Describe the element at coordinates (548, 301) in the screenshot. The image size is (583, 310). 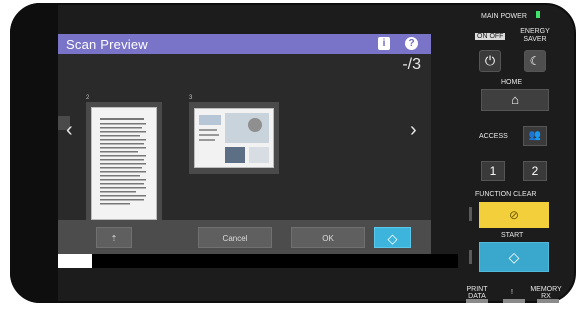
I see `memory-rx-indicator` at that location.